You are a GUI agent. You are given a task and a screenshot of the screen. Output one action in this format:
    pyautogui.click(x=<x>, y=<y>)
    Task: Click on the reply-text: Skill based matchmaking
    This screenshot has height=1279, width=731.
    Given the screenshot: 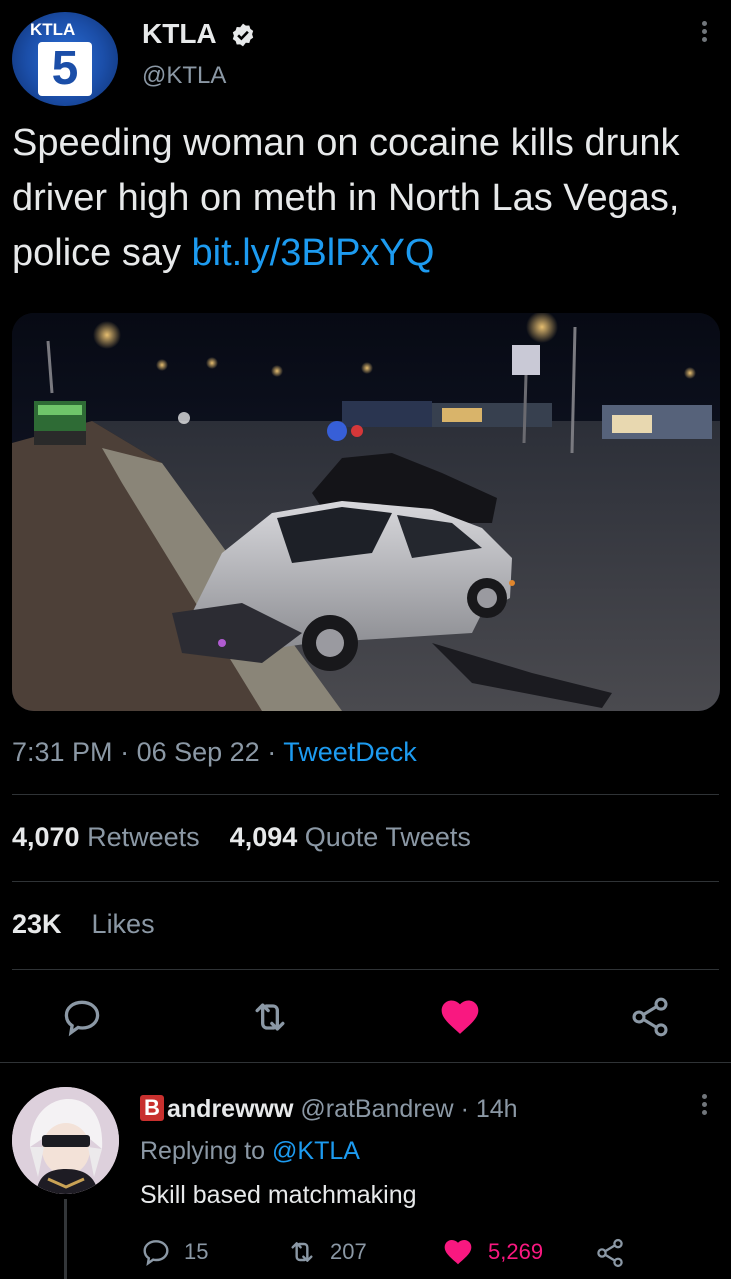 What is the action you would take?
    pyautogui.click(x=278, y=1195)
    